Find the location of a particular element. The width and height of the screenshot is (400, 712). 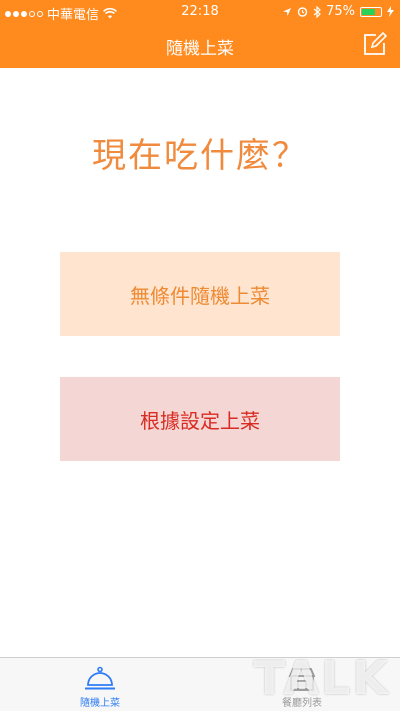

battery-percent: 75% is located at coordinates (340, 11).